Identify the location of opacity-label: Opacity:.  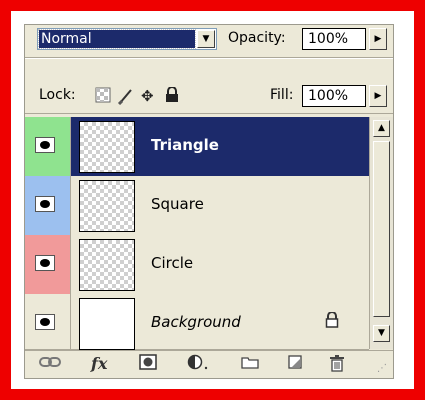
(257, 38).